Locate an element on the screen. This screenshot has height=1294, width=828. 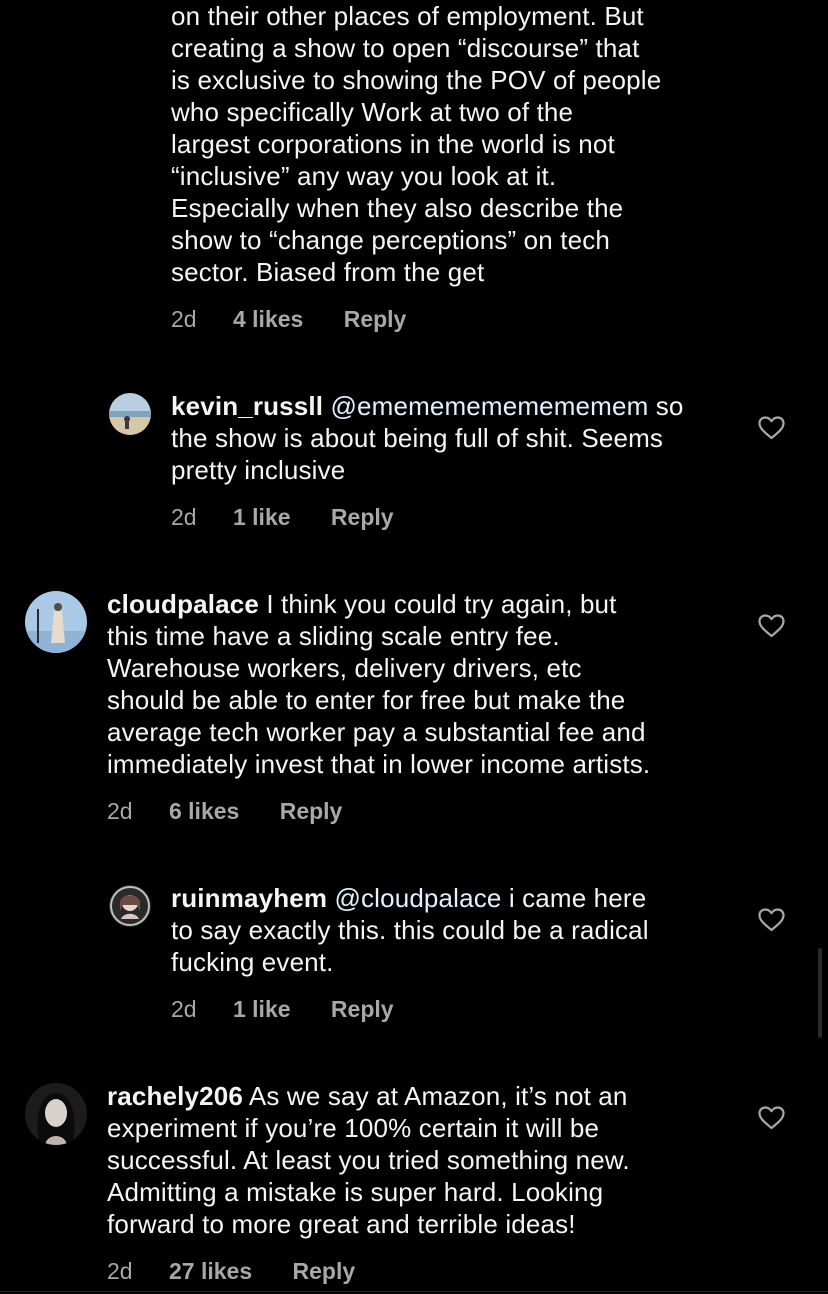
comment-line-text: i came here is located at coordinates (577, 898).